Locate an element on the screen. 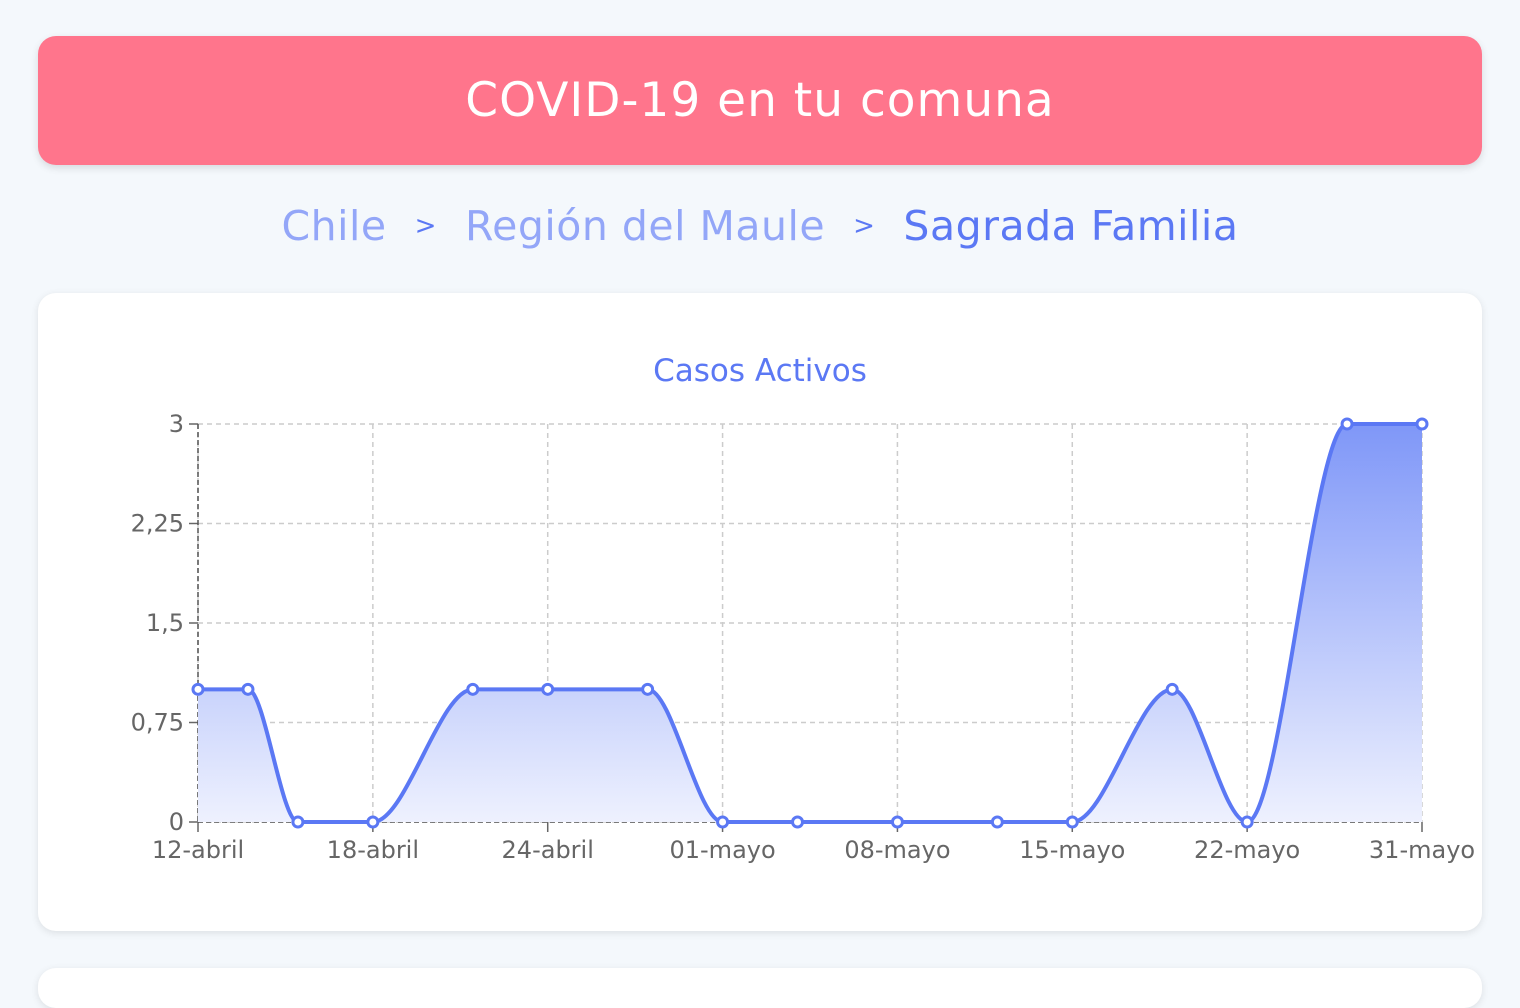 The width and height of the screenshot is (1520, 1008). x-tick-label: 08-mayo is located at coordinates (897, 850).